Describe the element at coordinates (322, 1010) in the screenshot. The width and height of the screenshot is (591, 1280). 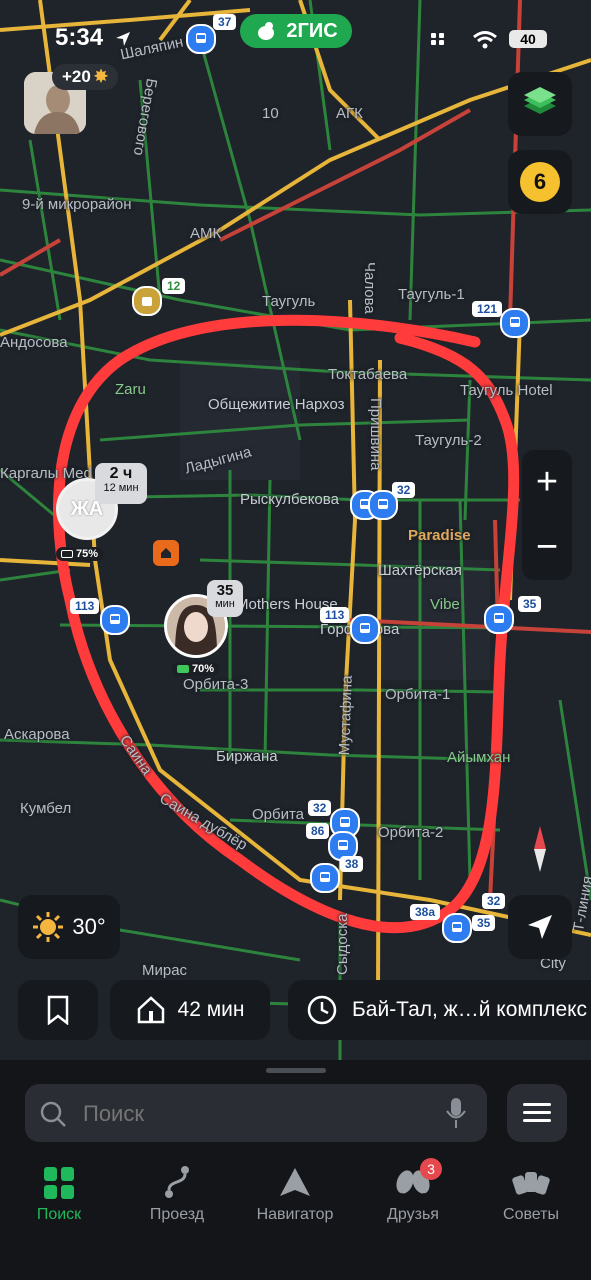
I see `clock-icon` at that location.